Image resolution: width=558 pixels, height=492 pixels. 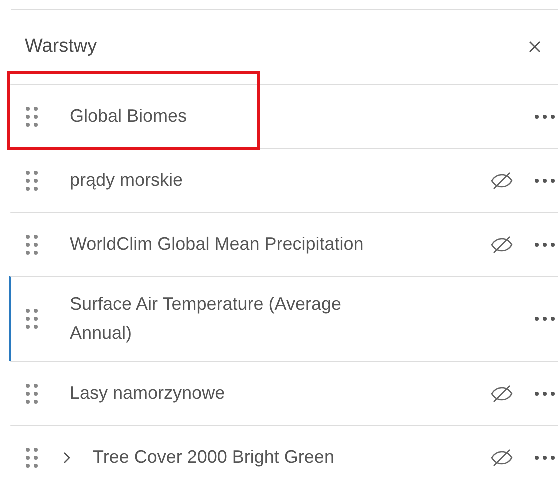 What do you see at coordinates (61, 47) in the screenshot?
I see `panel-title: Warstwy` at bounding box center [61, 47].